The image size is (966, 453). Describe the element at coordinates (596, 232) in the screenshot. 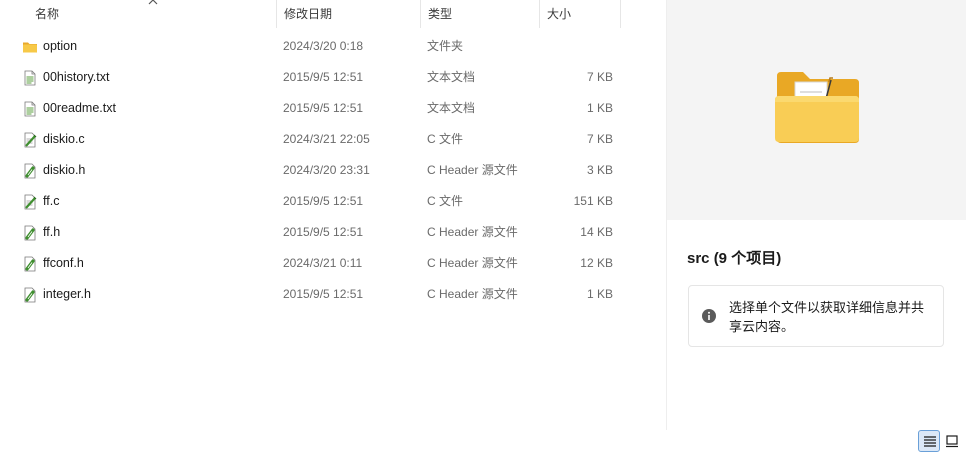

I see `file-size: 14 KB` at that location.